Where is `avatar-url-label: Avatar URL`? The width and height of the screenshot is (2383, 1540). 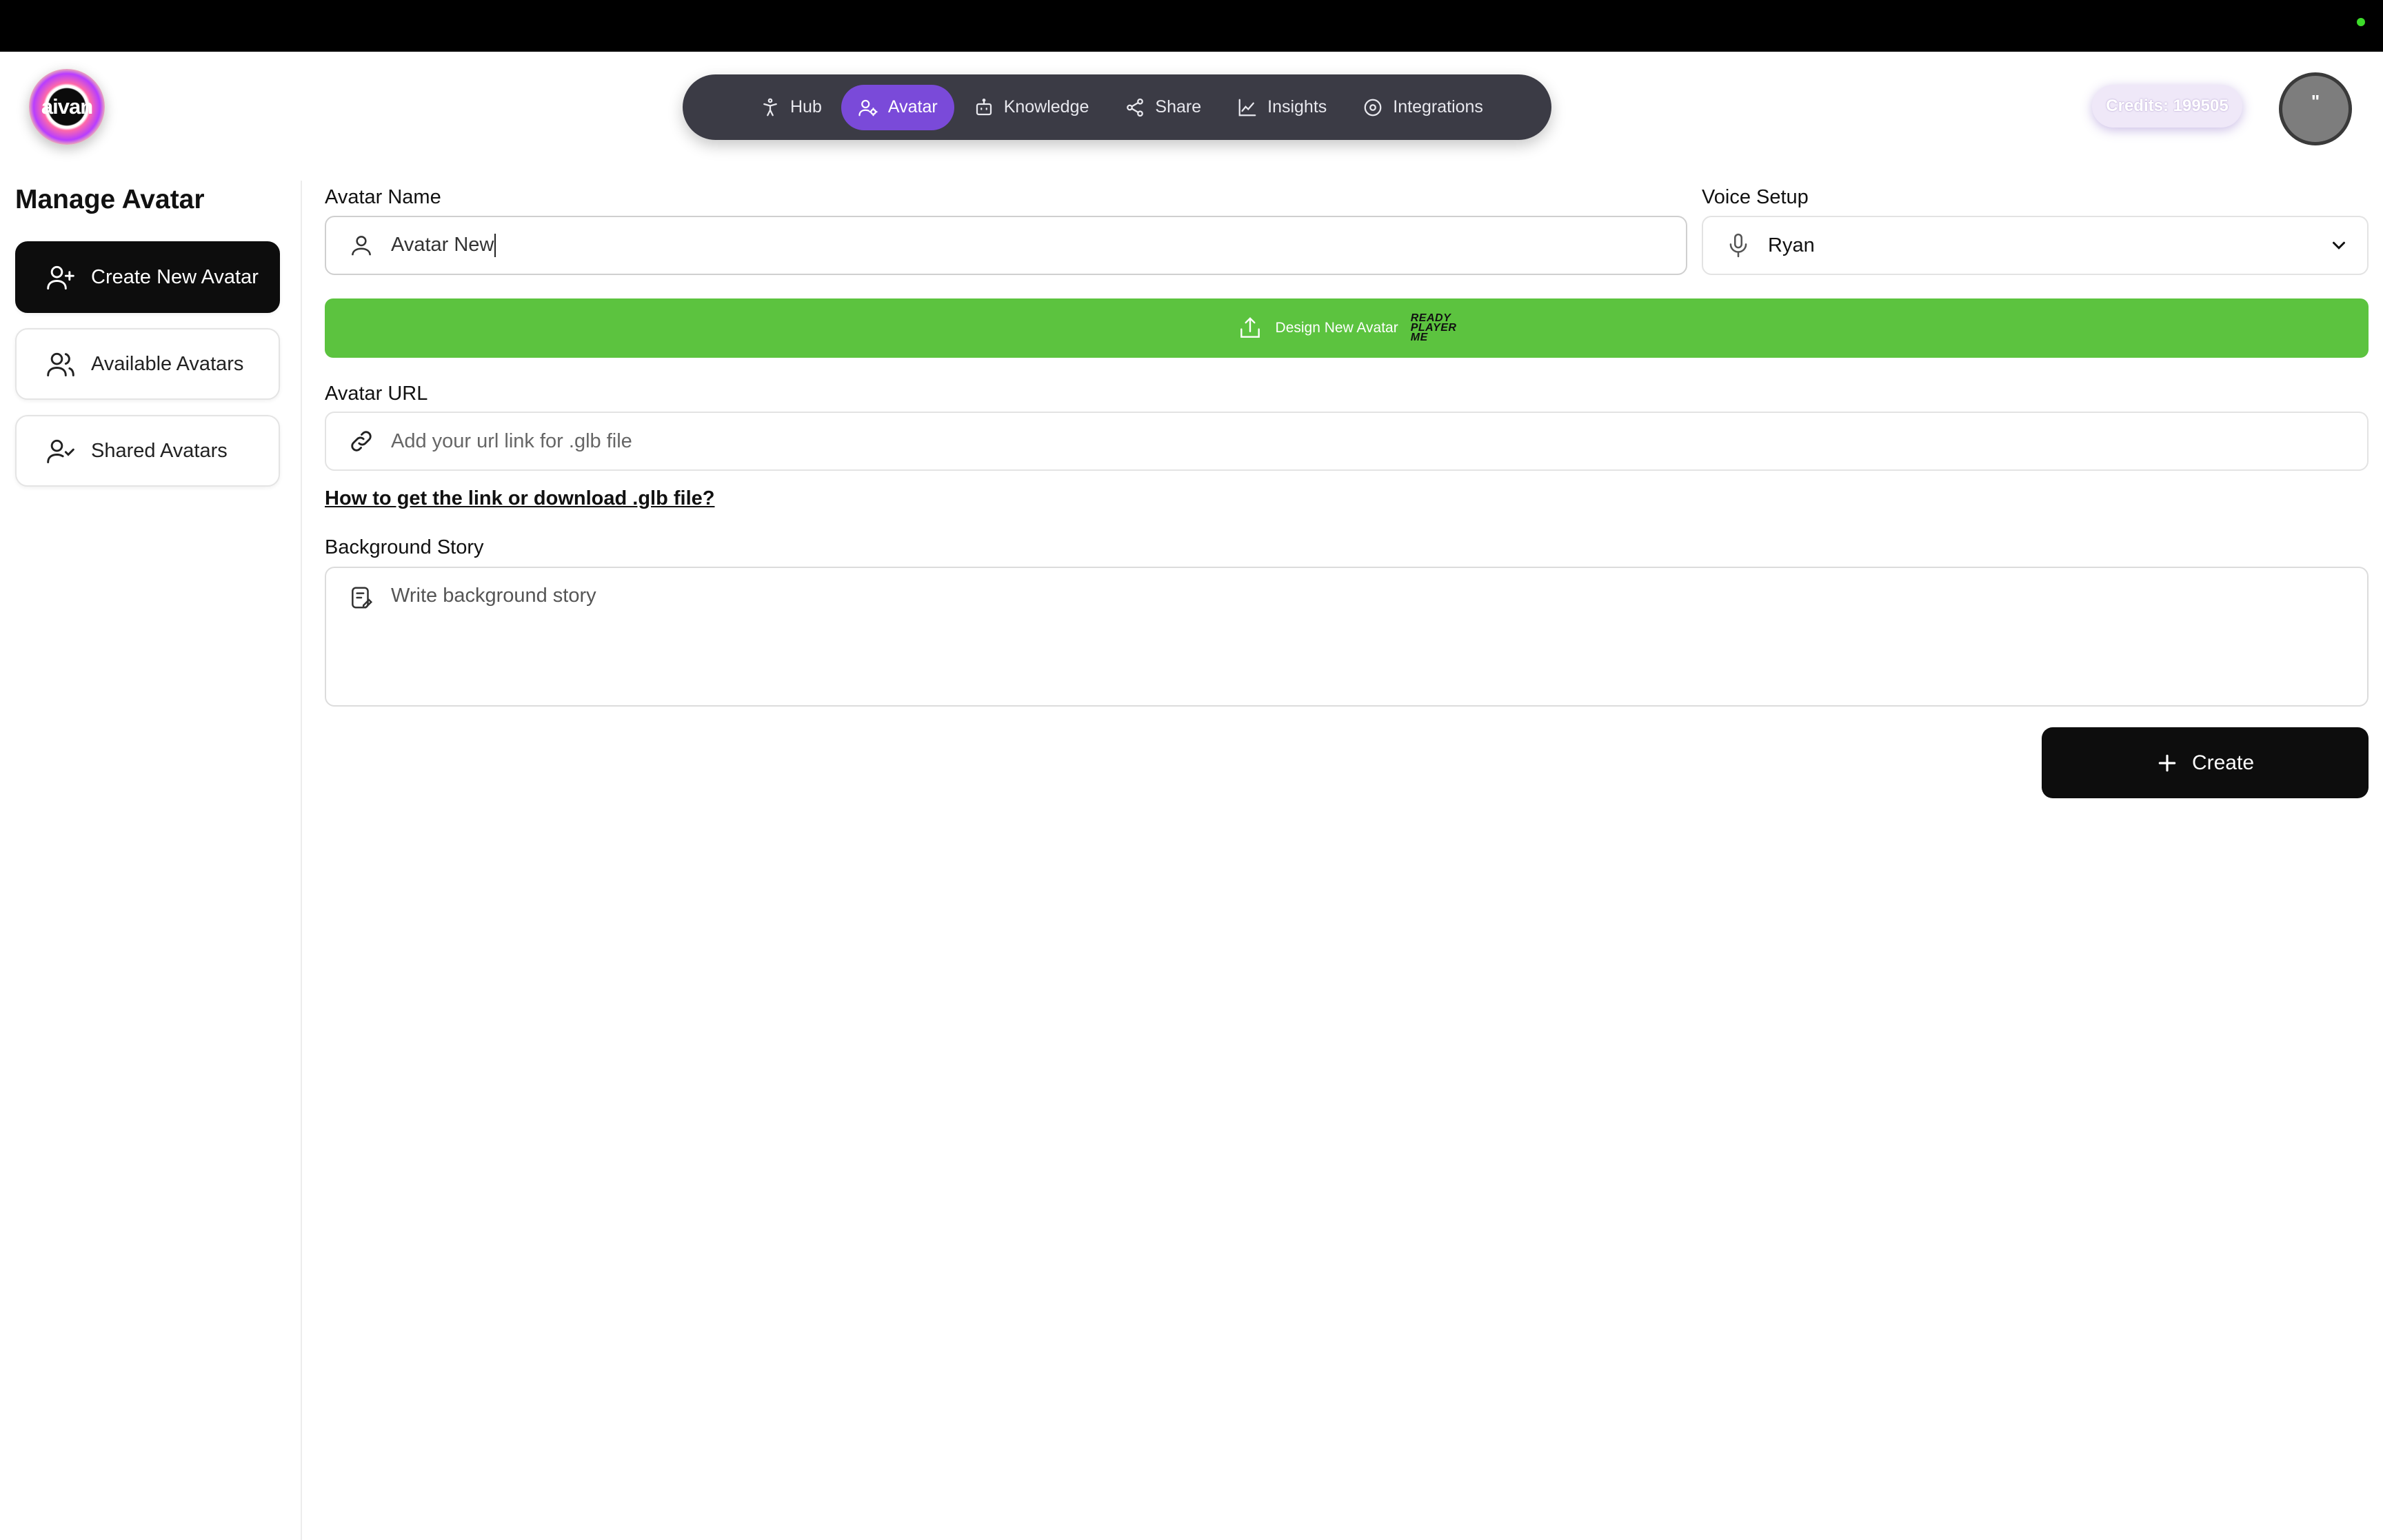 avatar-url-label: Avatar URL is located at coordinates (376, 394).